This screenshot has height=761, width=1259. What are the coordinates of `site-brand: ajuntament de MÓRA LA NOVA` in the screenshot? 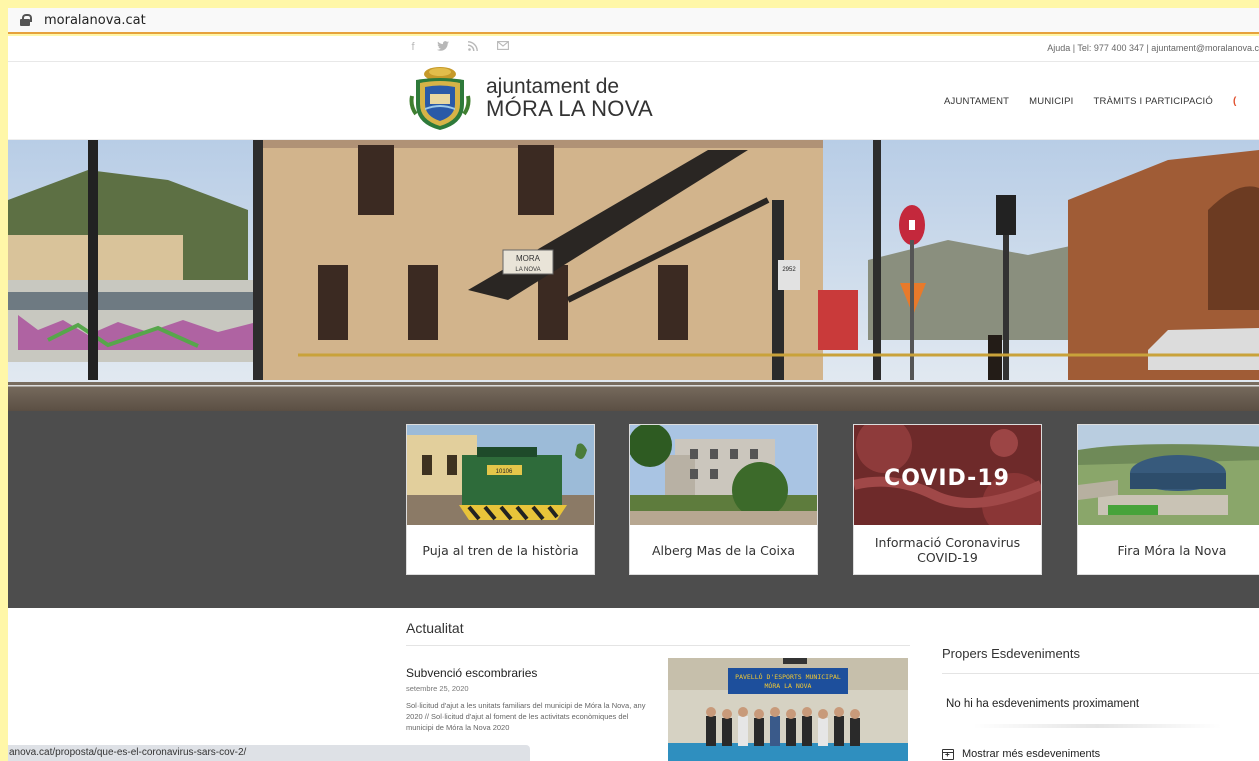 It's located at (569, 98).